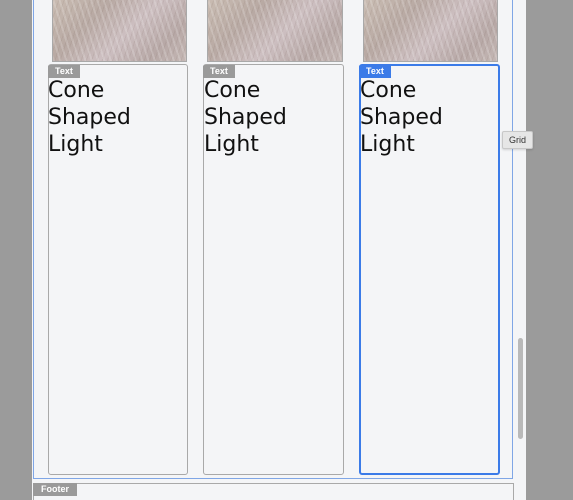 The width and height of the screenshot is (573, 500). Describe the element at coordinates (55, 489) in the screenshot. I see `footer-tag: Footer` at that location.